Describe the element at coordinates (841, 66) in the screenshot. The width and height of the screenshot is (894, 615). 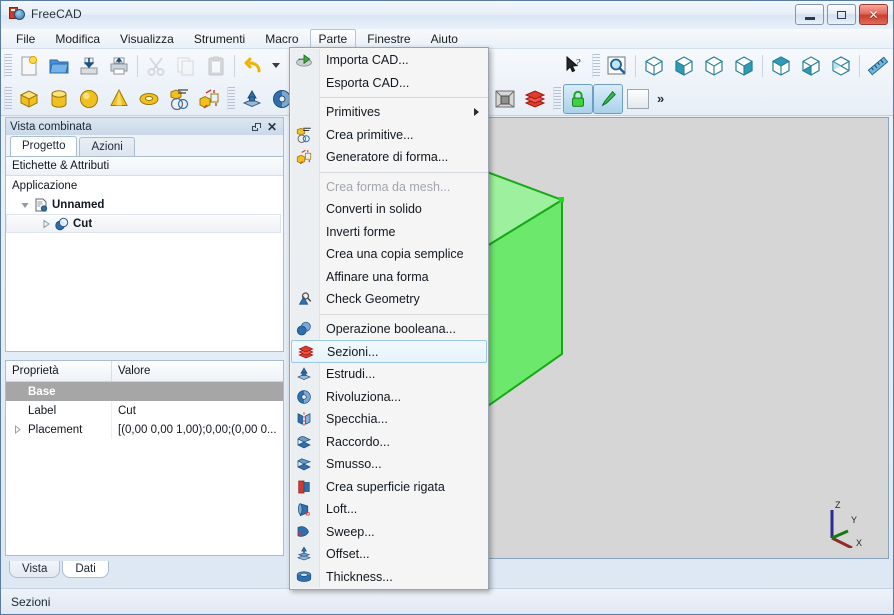
I see `view-left-button` at that location.